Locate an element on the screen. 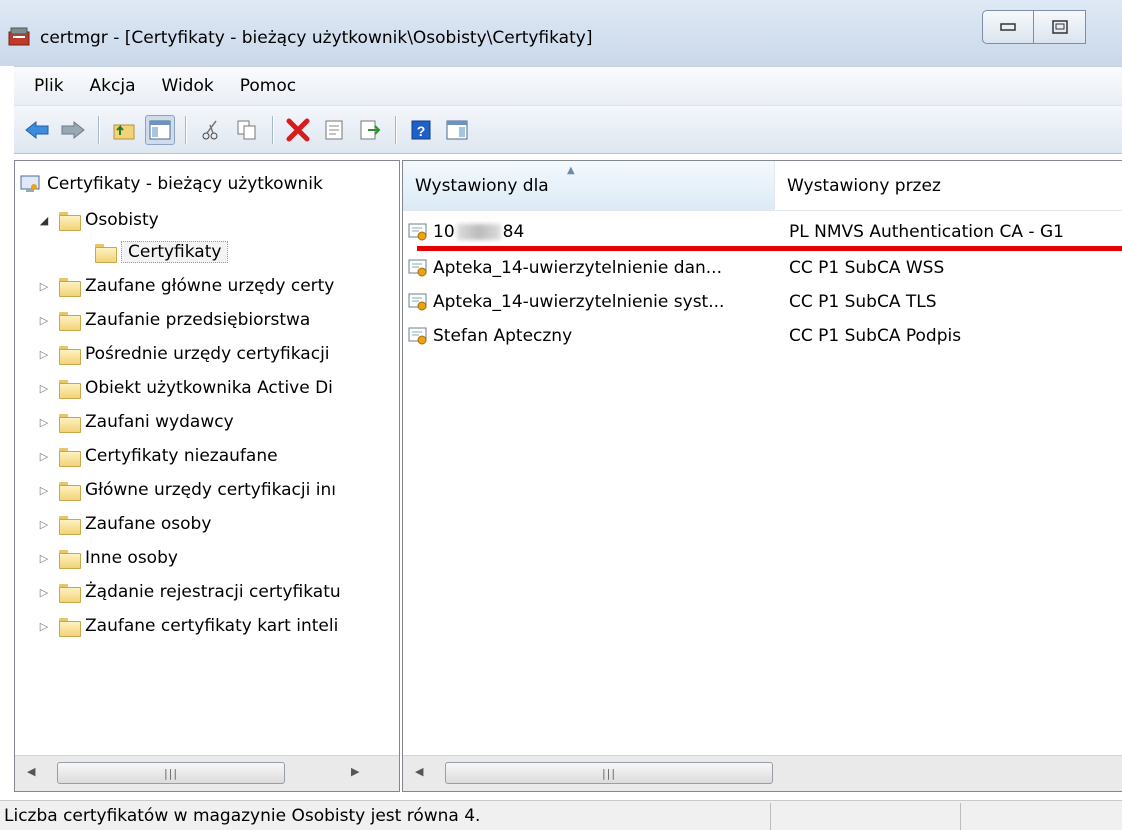  menu-pomoc: Pomoc is located at coordinates (268, 86).